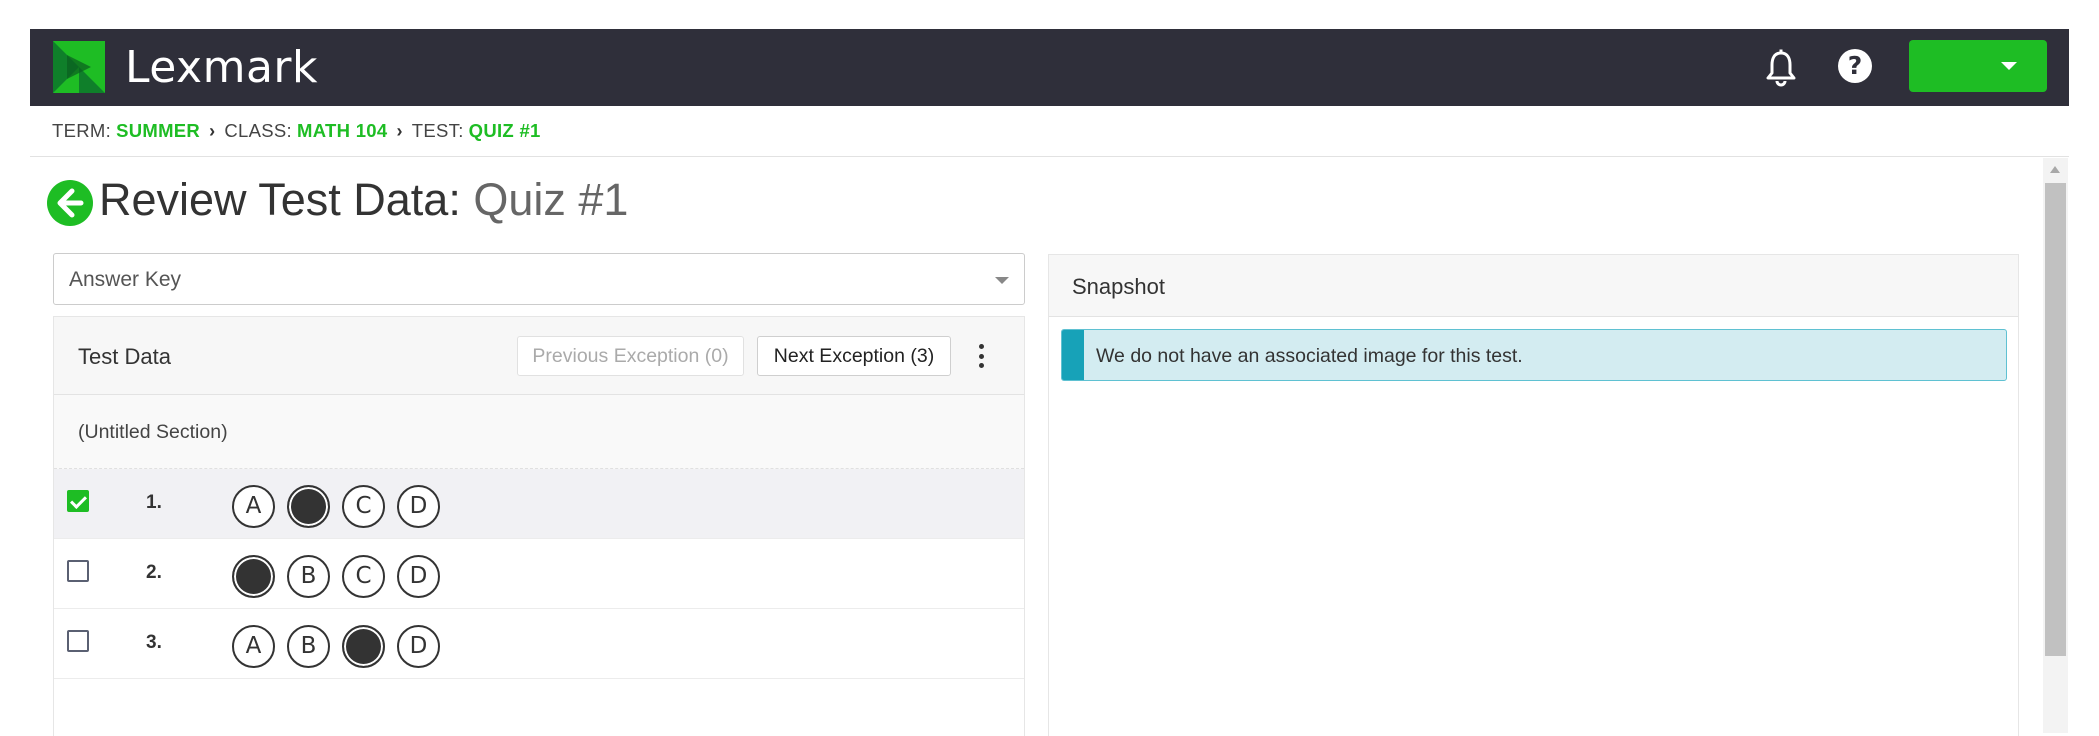  Describe the element at coordinates (70, 203) in the screenshot. I see `back-arrow-icon` at that location.